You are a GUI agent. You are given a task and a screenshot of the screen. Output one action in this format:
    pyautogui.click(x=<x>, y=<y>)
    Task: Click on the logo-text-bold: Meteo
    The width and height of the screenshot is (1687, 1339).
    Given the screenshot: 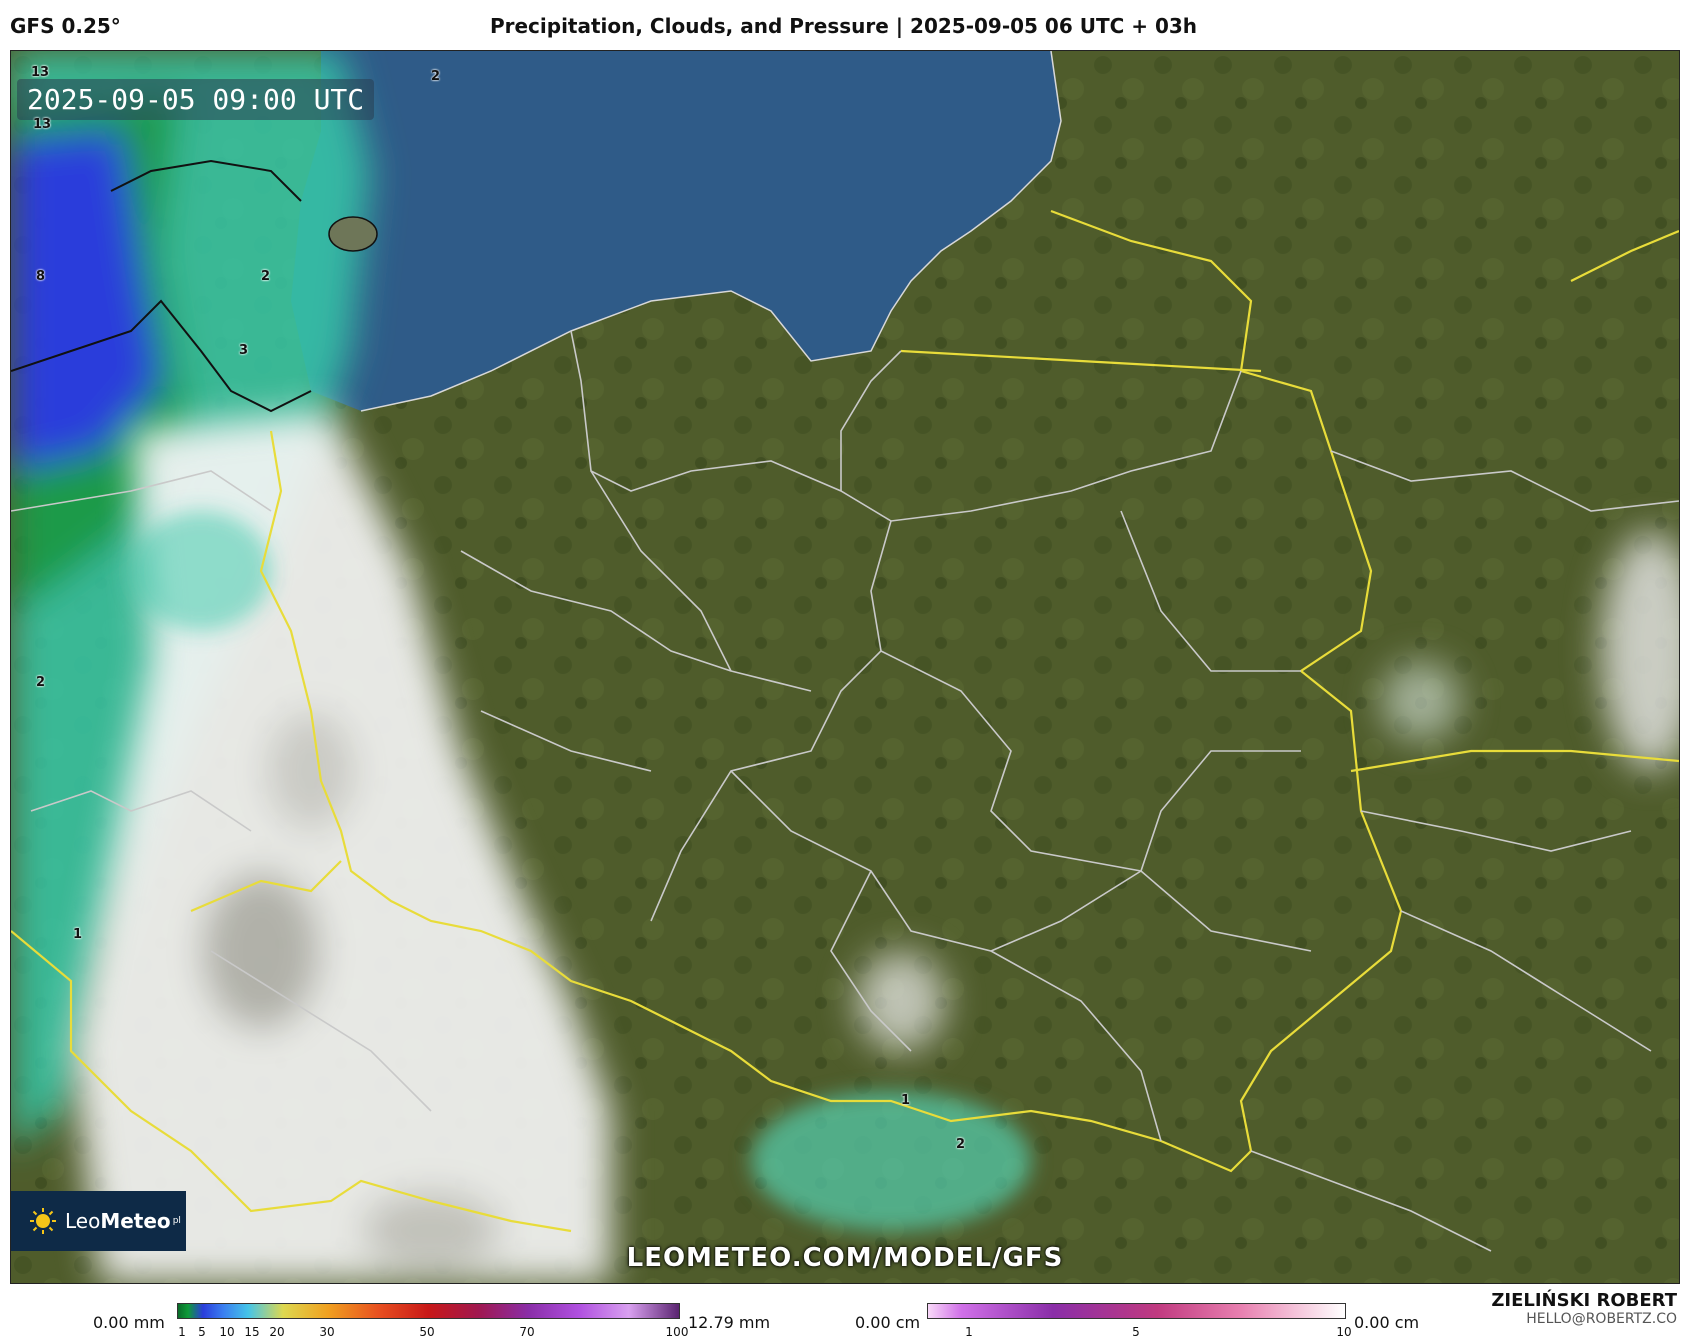 What is the action you would take?
    pyautogui.click(x=135, y=1221)
    